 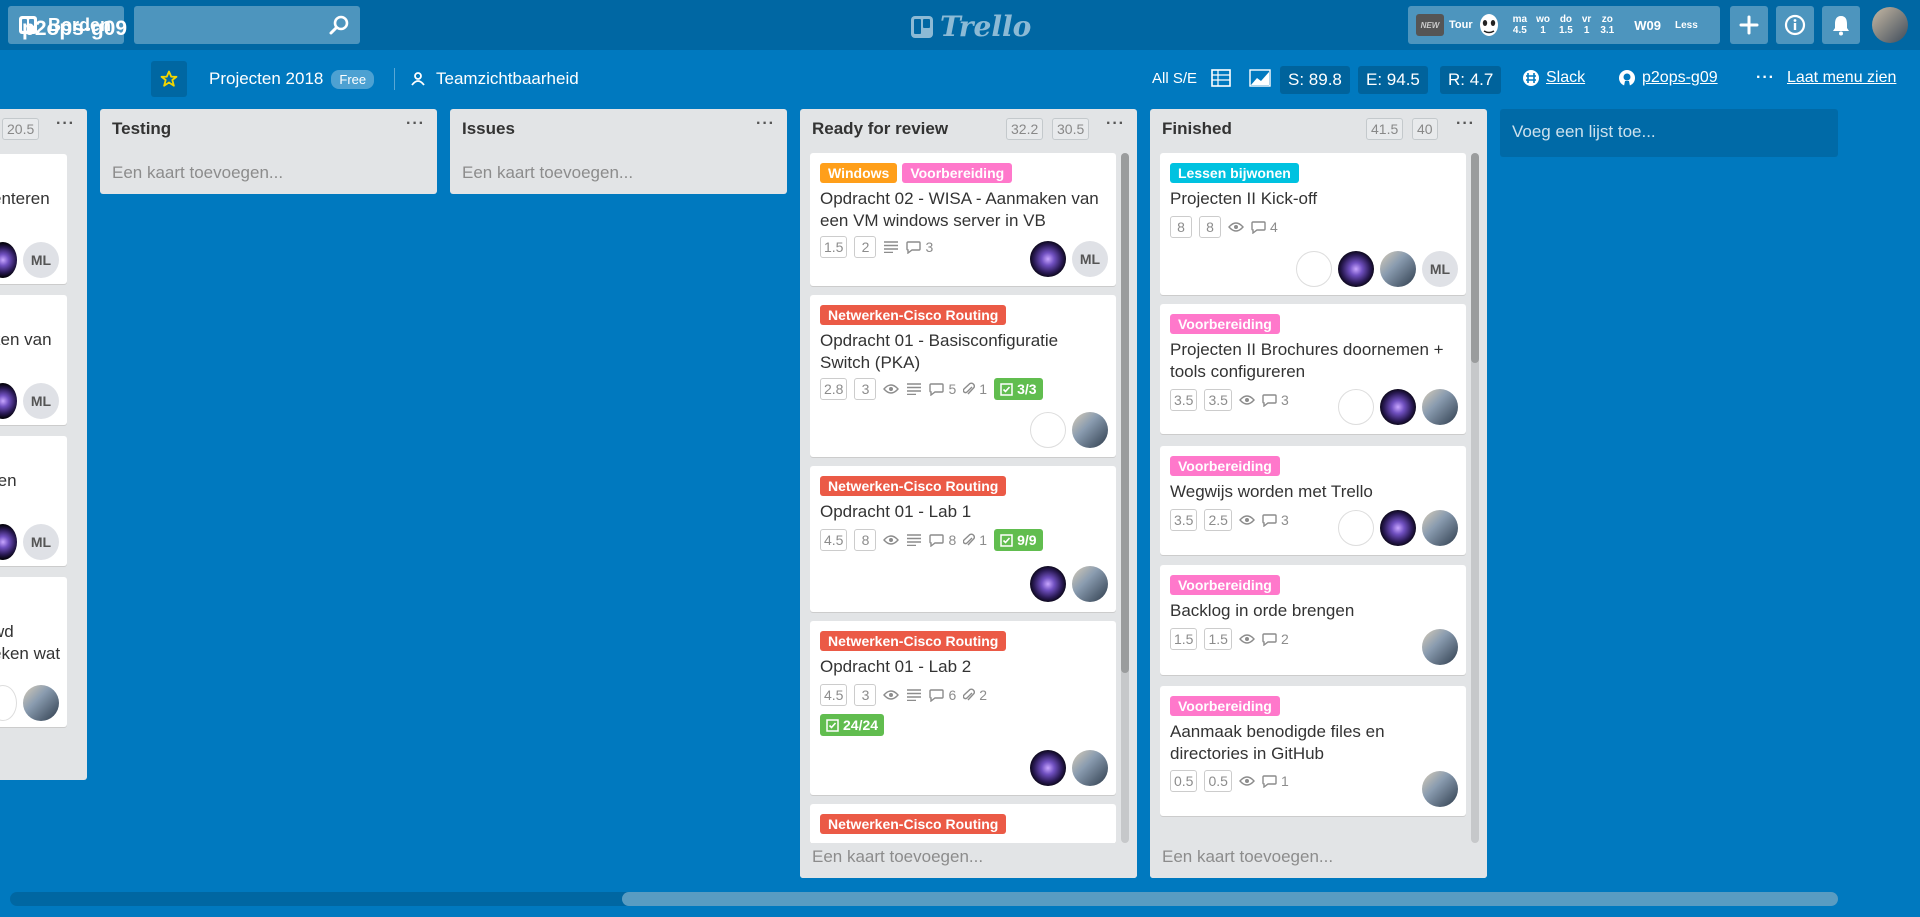 I want to click on info-button, so click(x=1795, y=25).